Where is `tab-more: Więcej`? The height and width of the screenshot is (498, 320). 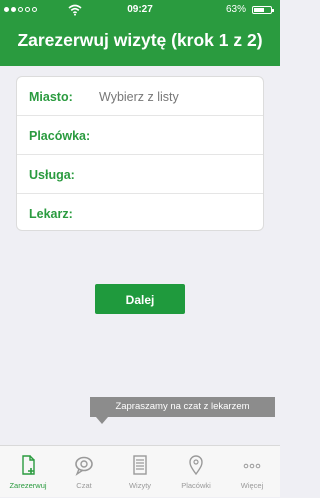
tab-more: Więcej is located at coordinates (252, 472).